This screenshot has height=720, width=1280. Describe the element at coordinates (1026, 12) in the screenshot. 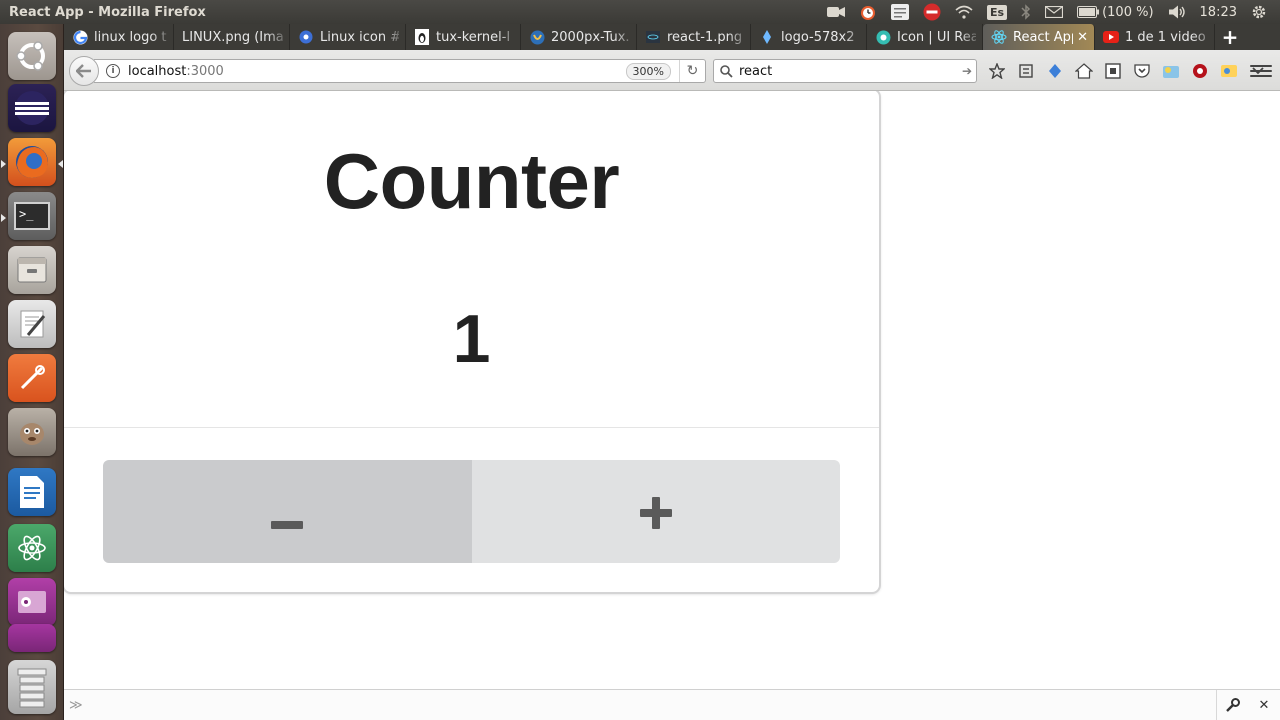

I see `bluetooth-icon` at that location.